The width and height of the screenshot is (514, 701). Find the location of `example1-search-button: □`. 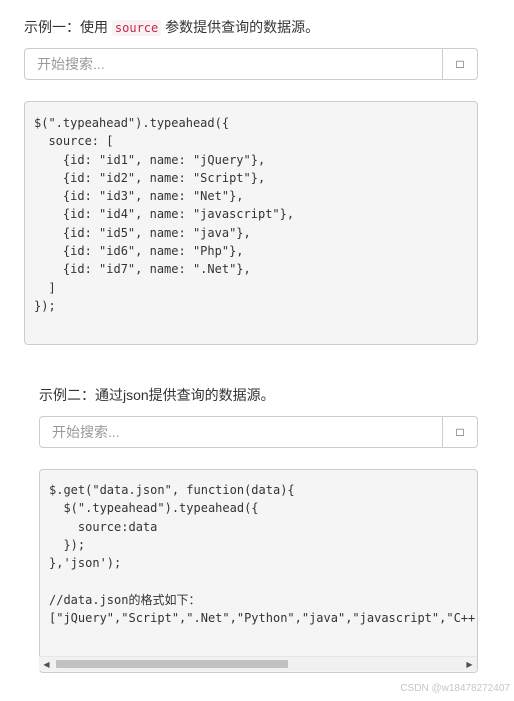

example1-search-button: □ is located at coordinates (460, 64).